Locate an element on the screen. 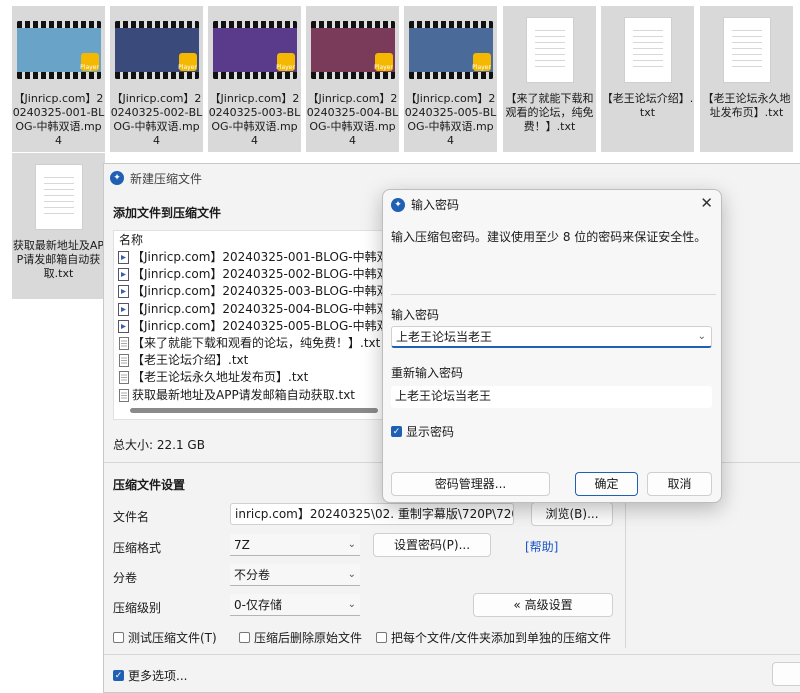 The height and width of the screenshot is (693, 800). text-file-tile: 【老王论坛介绍】.txt is located at coordinates (647, 79).